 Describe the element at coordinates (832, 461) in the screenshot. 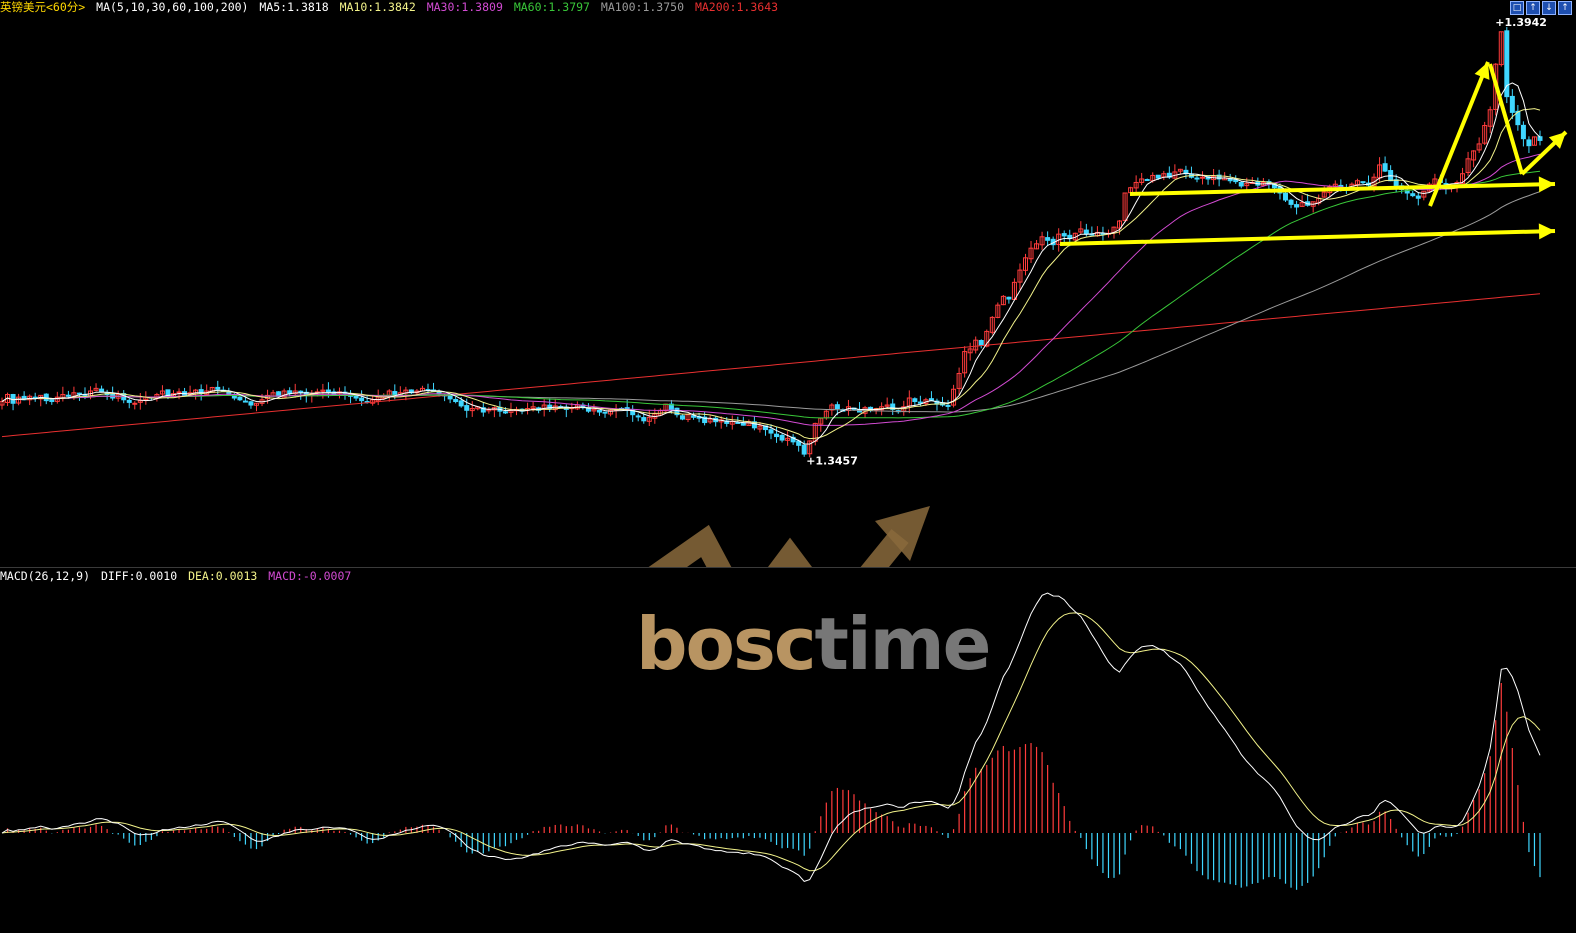

I see `low-label: +1.3457` at that location.